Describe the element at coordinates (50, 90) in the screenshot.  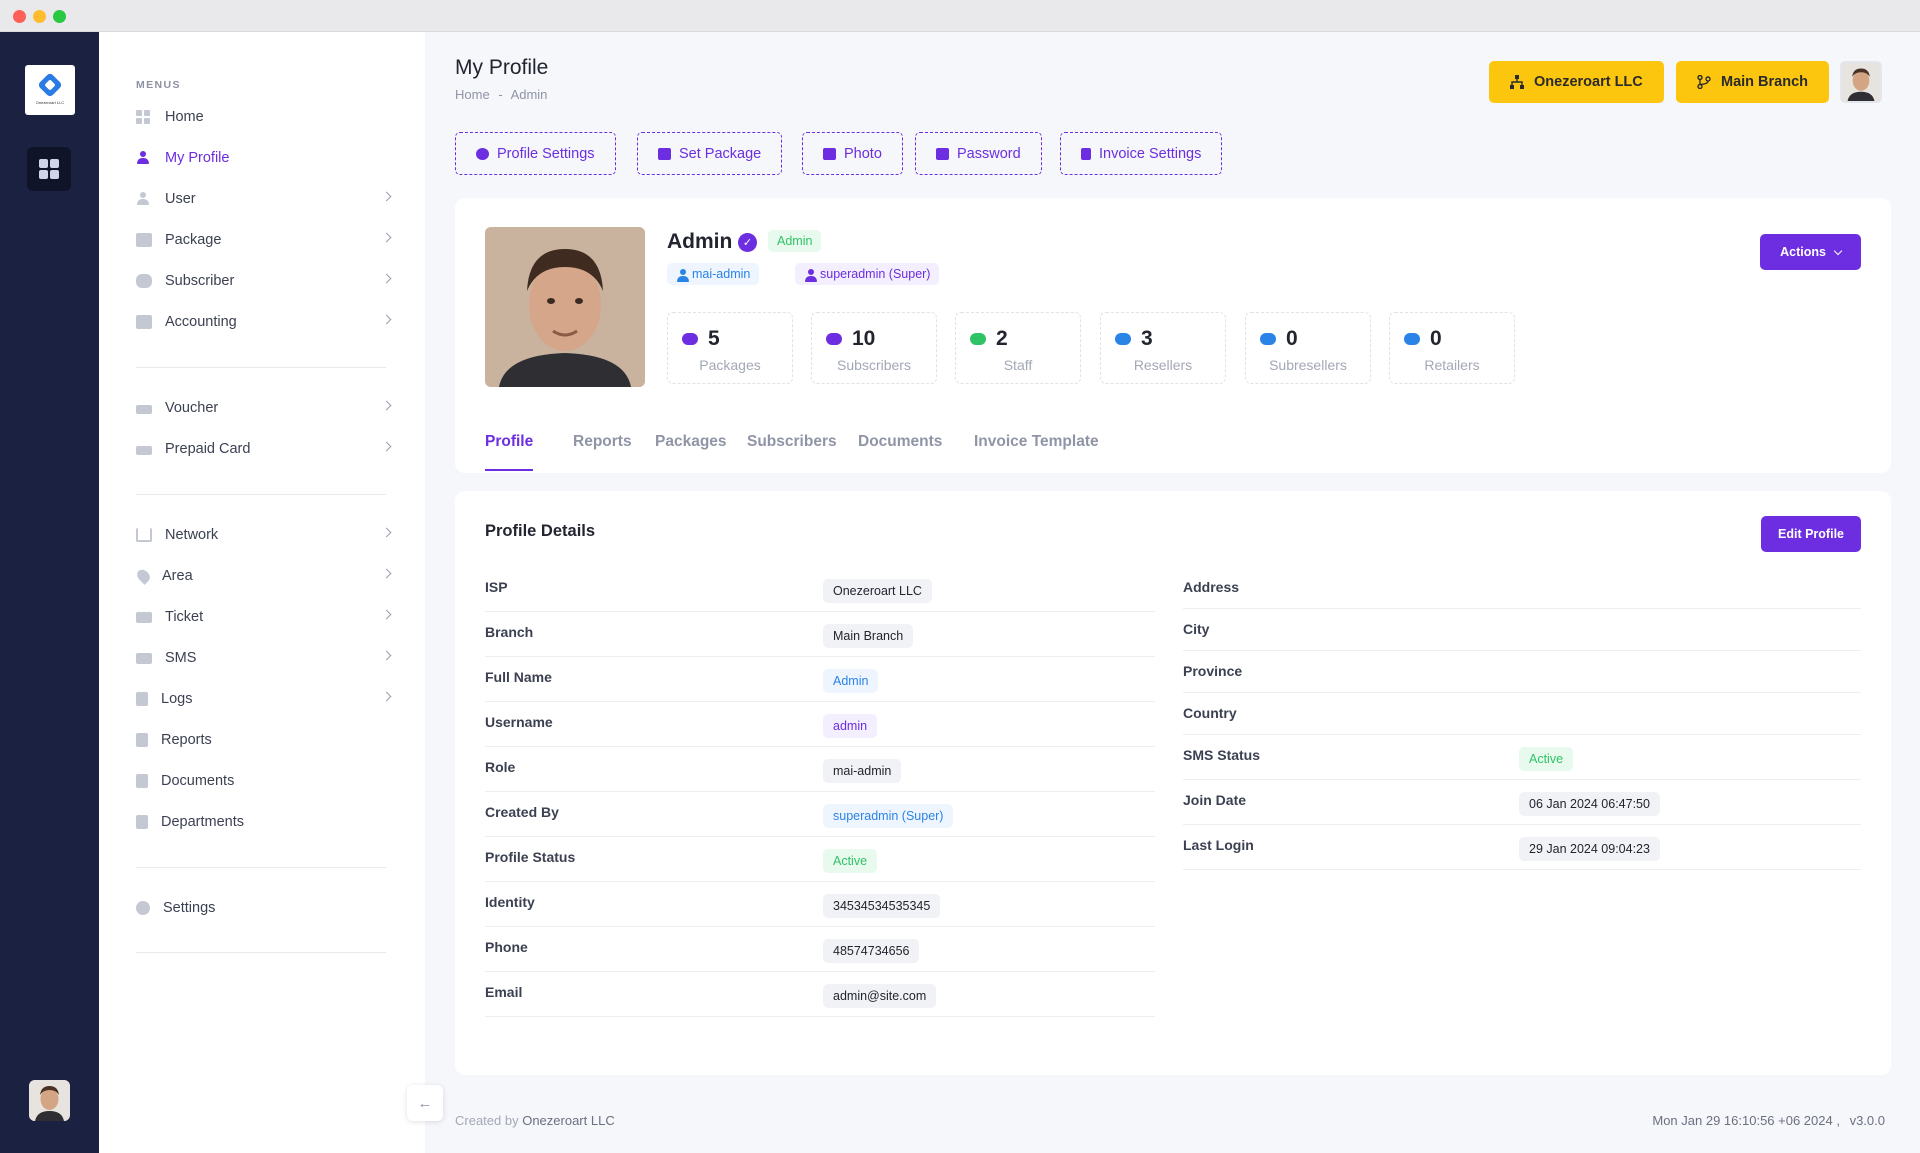
I see `brand-logo: Onezeroart LLC` at that location.